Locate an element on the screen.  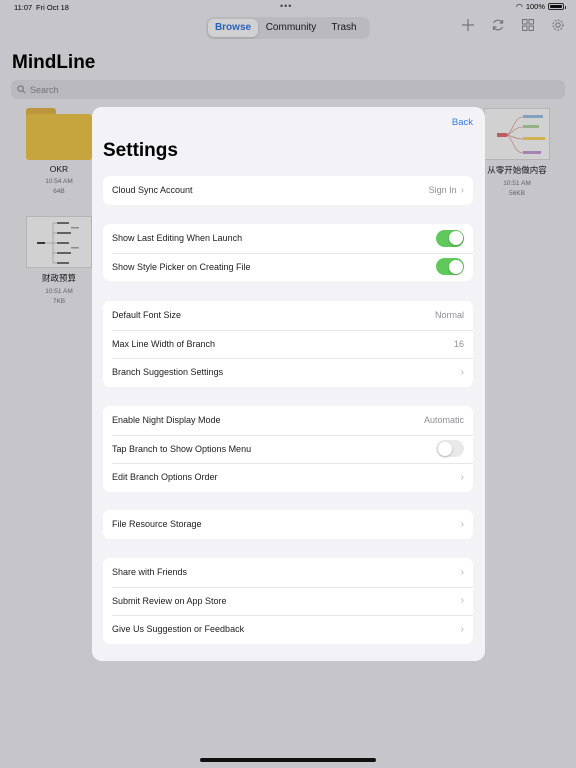
settings-row-branch-suggestion: Branch Suggestion Settings › is located at coordinates (288, 372).